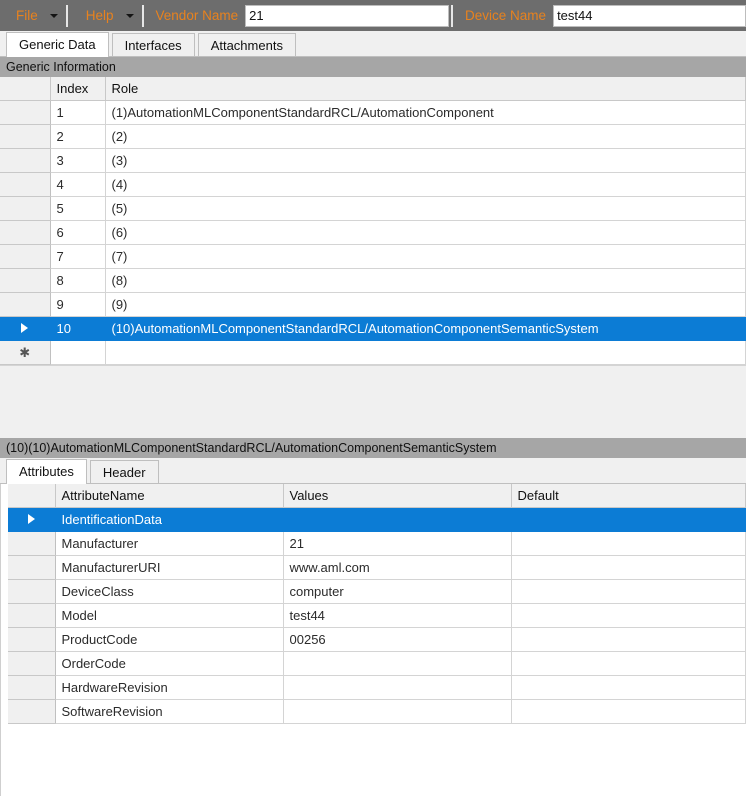 This screenshot has width=746, height=796. I want to click on tab-header: Header, so click(124, 471).